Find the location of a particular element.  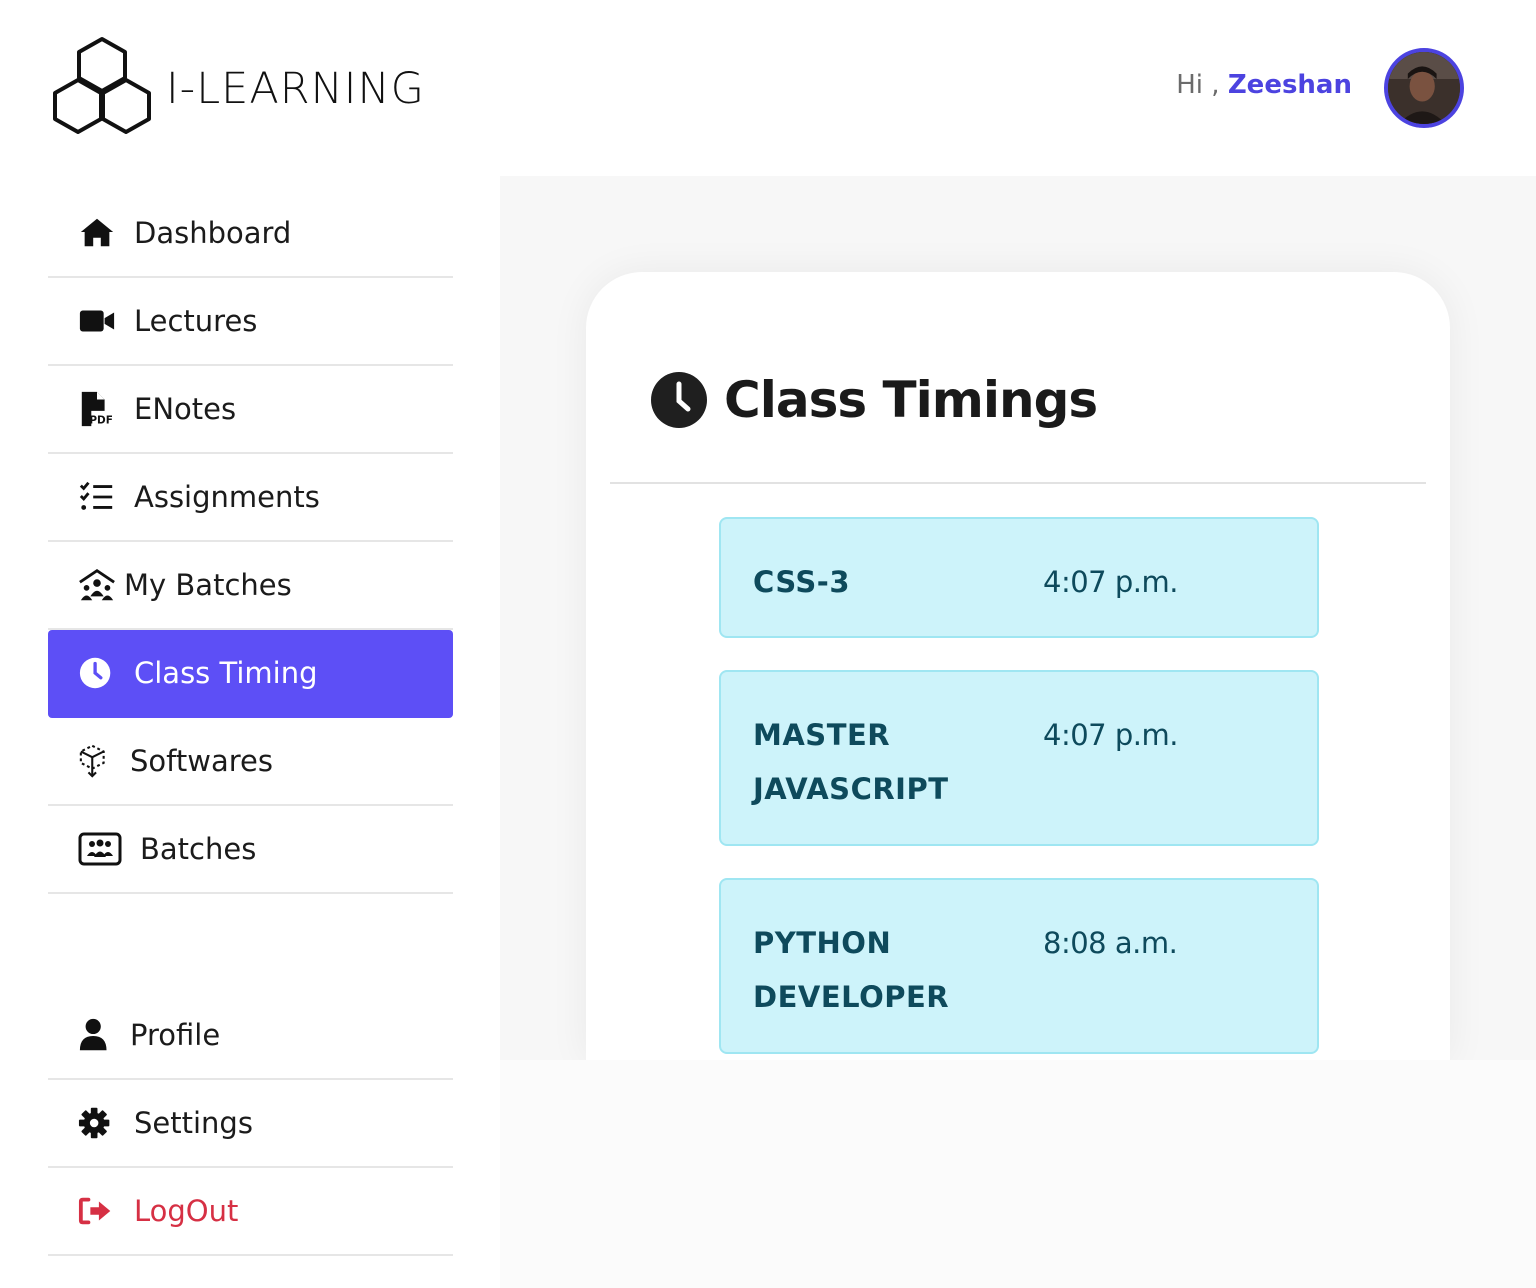

sidebar-bottom-nav: Profile Settings LogOut is located at coordinates (250, 1124).